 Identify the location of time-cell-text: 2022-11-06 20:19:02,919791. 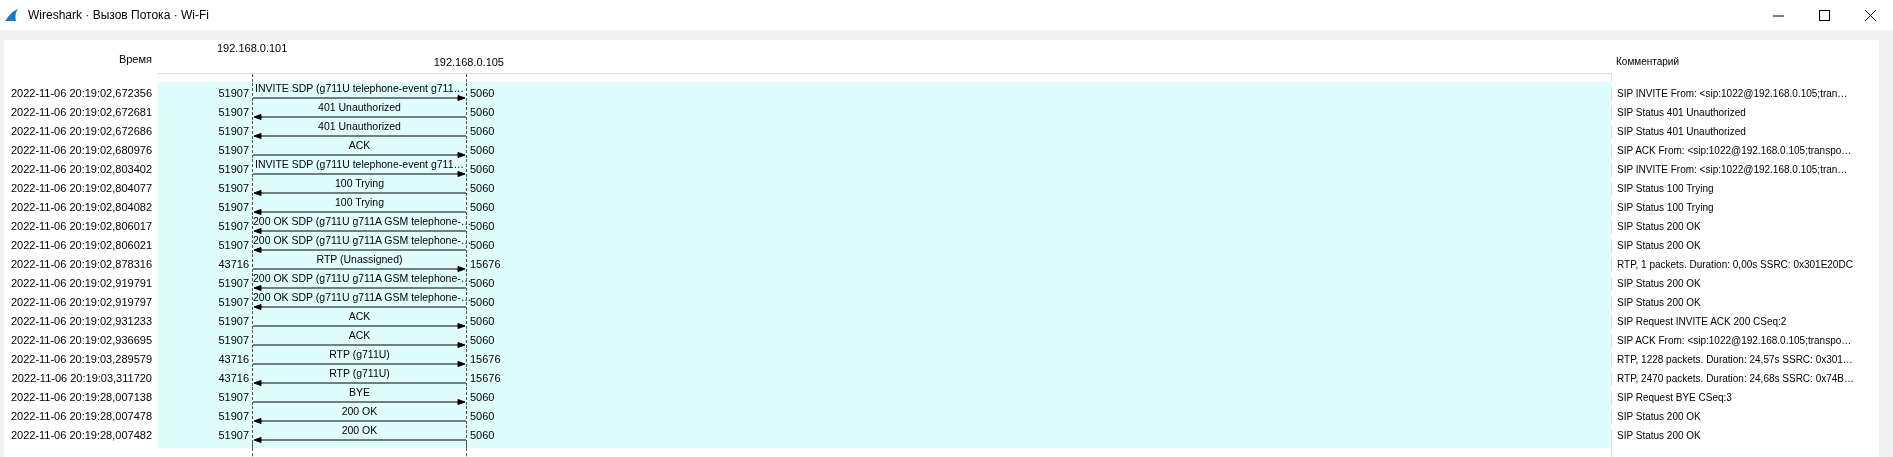
(81, 284).